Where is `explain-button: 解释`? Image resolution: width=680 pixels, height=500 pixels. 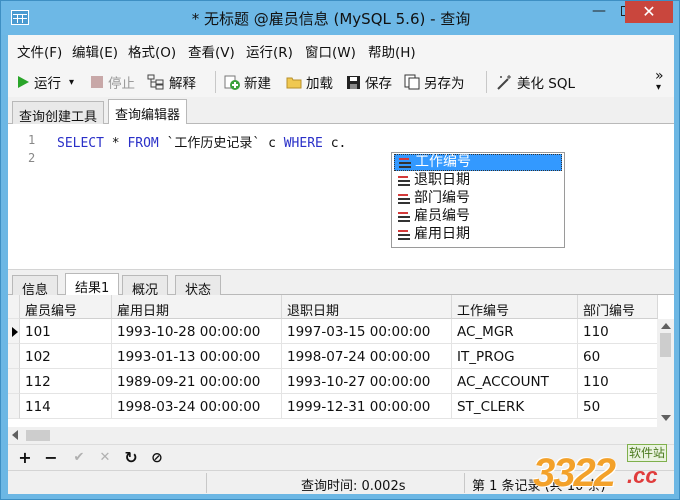
explain-button: 解释 is located at coordinates (171, 82).